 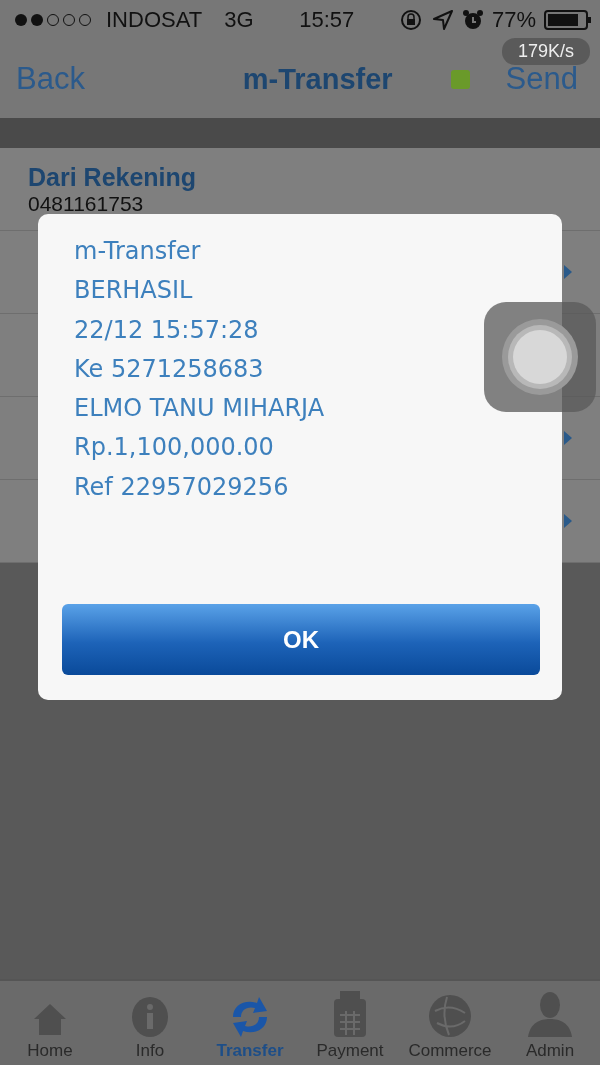 What do you see at coordinates (411, 20) in the screenshot?
I see `rotation-lock-icon` at bounding box center [411, 20].